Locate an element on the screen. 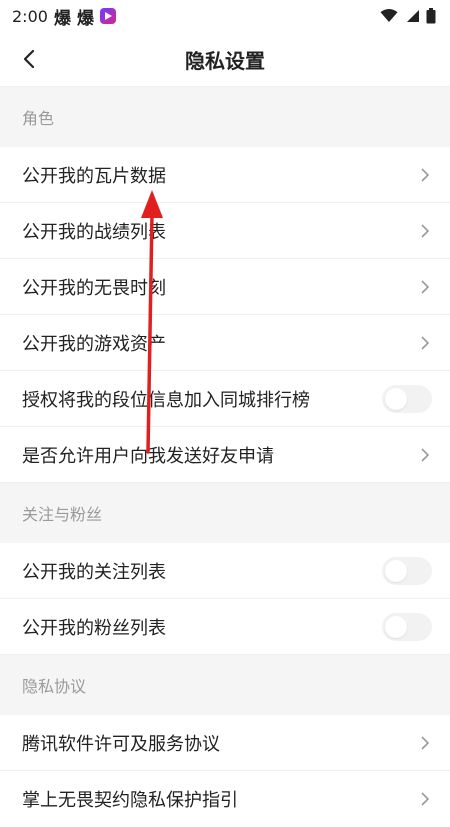  status-right is located at coordinates (408, 16).